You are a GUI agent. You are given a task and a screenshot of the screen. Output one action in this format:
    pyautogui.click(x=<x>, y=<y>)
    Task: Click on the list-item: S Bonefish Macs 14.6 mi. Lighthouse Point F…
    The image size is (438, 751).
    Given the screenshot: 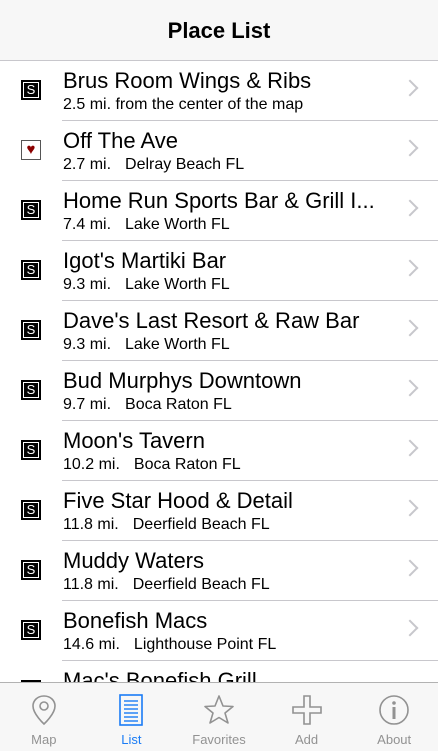 What is the action you would take?
    pyautogui.click(x=219, y=631)
    